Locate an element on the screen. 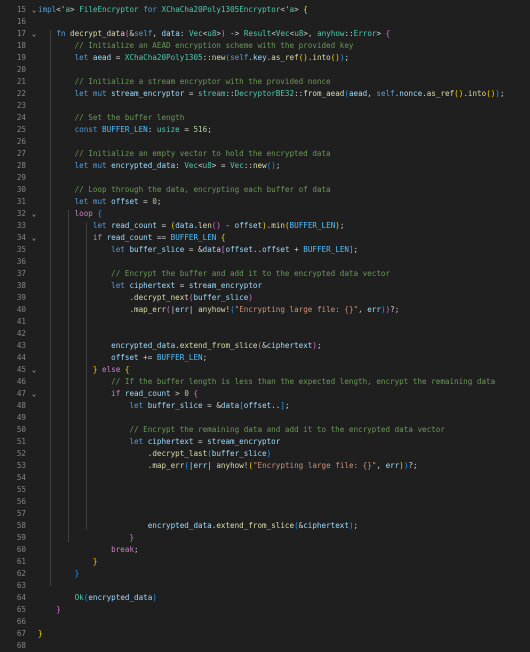 This screenshot has height=652, width=530. code-line: 47 ⌄ if read_count > 0 { is located at coordinates (265, 394).